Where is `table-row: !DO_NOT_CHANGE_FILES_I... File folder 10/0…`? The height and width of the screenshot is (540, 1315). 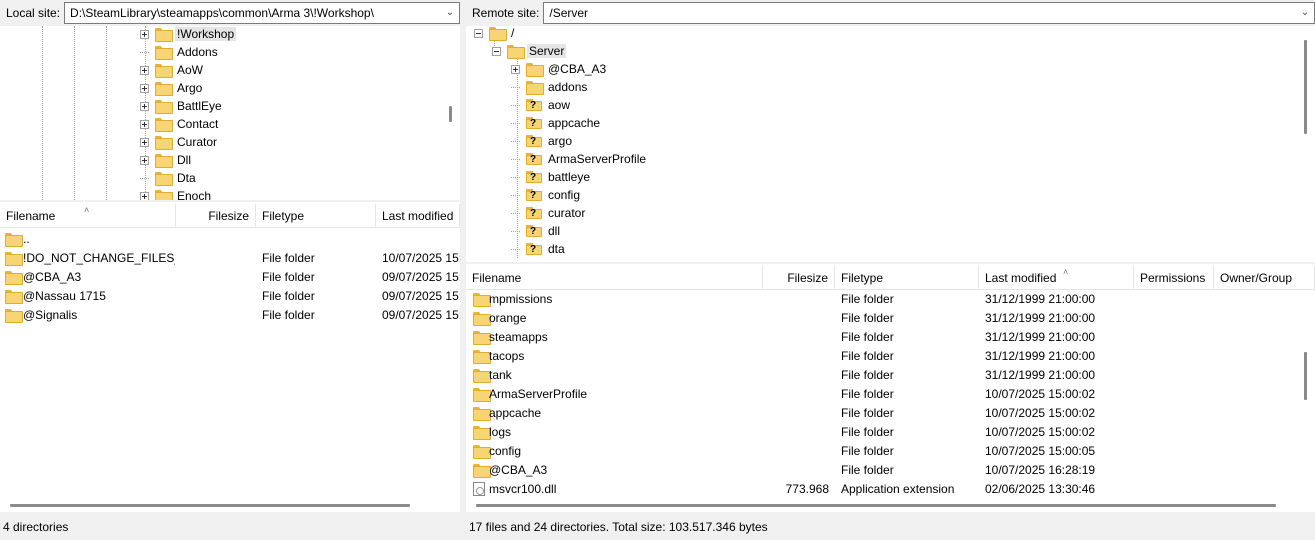
table-row: !DO_NOT_CHANGE_FILES_I... File folder 10/0… is located at coordinates (230, 258).